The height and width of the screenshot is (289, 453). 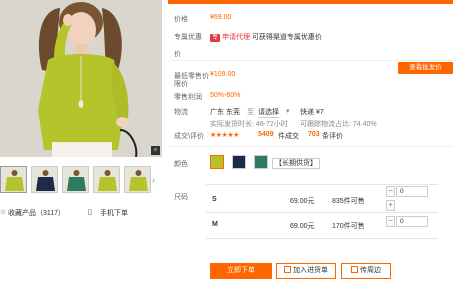 What do you see at coordinates (266, 134) in the screenshot?
I see `deals-count: 5409` at bounding box center [266, 134].